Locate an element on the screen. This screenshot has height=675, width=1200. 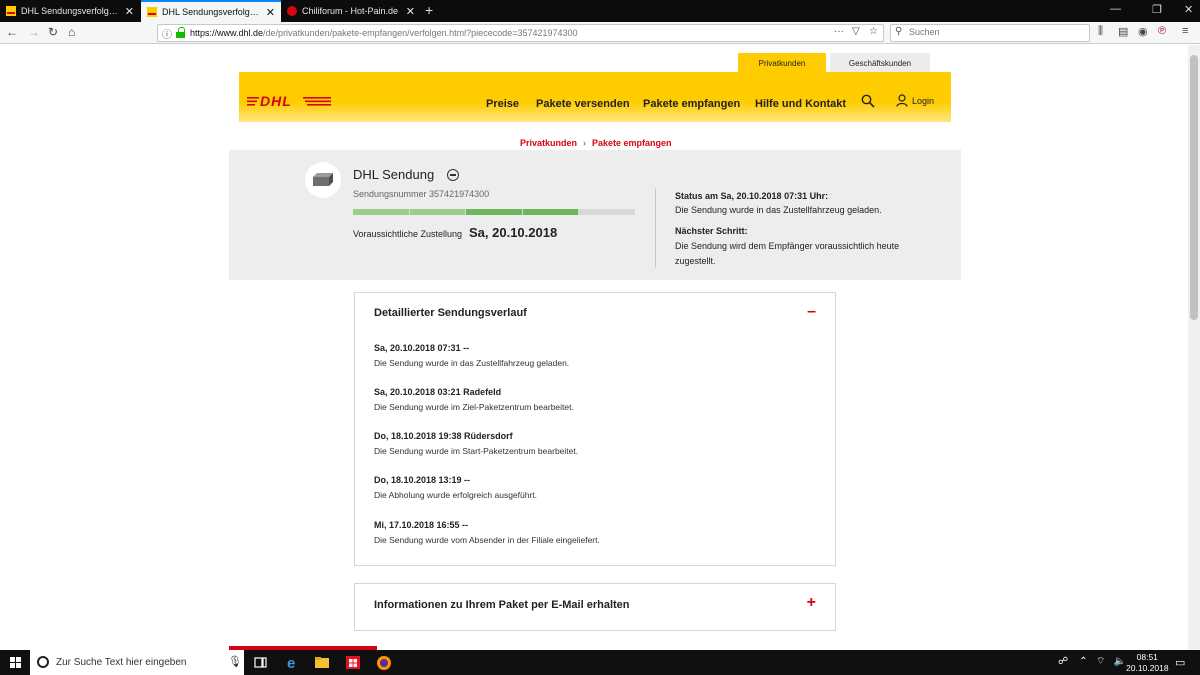
package-icon is located at coordinates (323, 179).